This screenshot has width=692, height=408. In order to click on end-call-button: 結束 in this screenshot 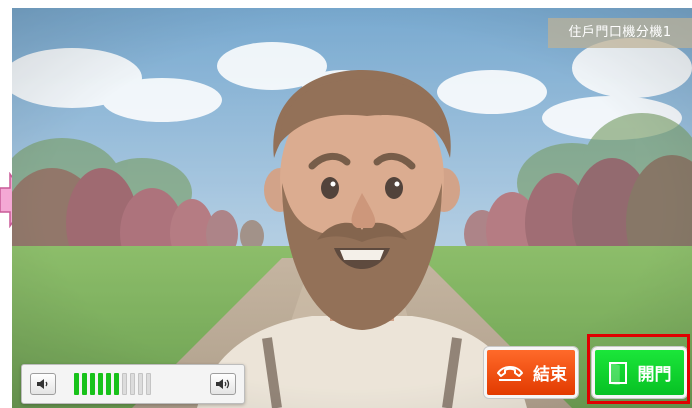, I will do `click(531, 372)`.